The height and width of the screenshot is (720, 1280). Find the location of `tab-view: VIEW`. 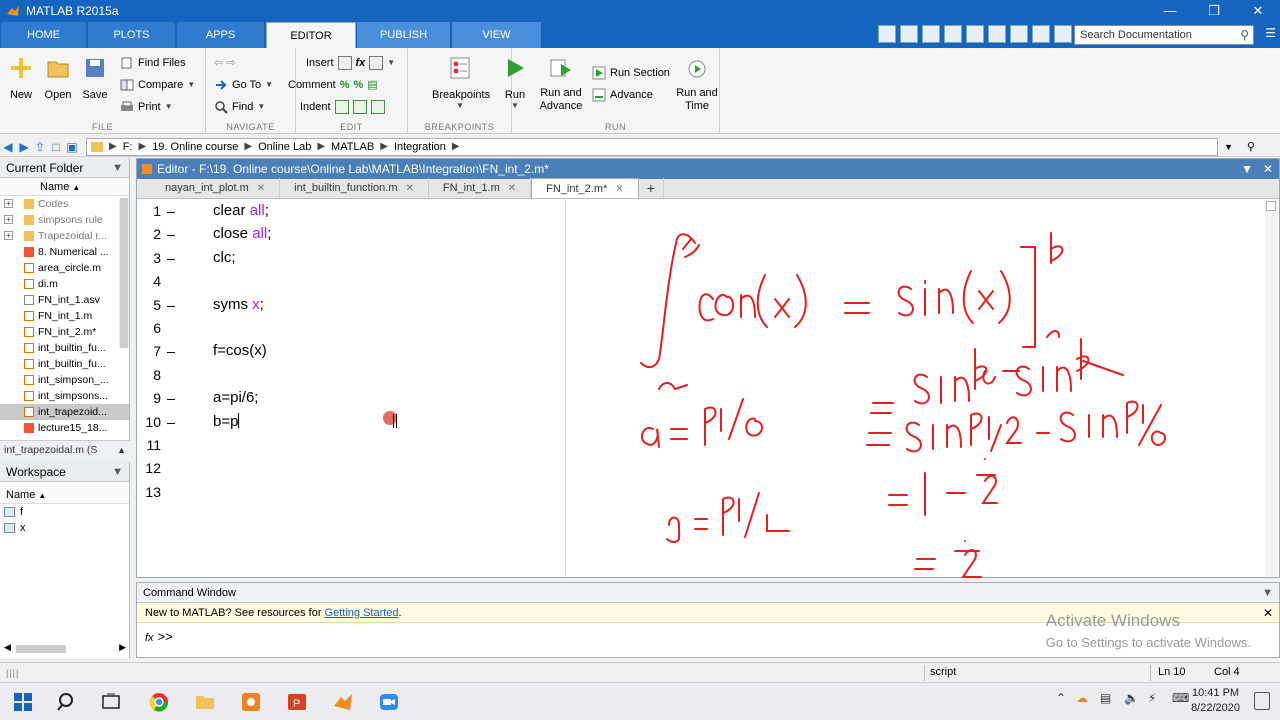

tab-view: VIEW is located at coordinates (497, 35).